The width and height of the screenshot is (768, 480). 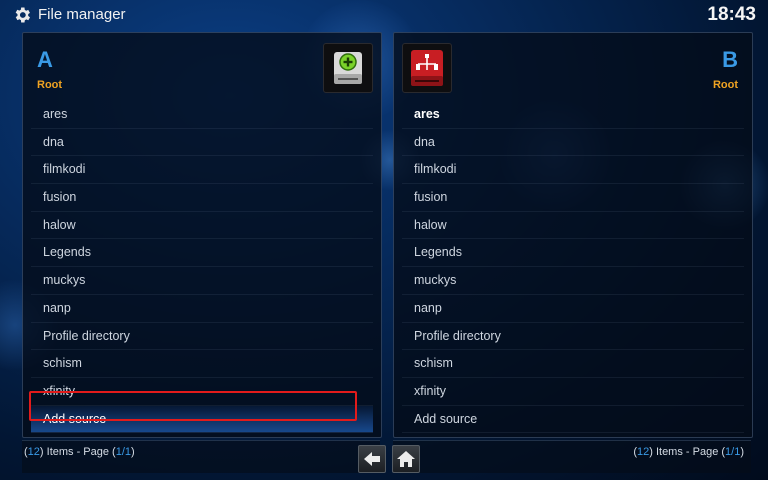 What do you see at coordinates (45, 59) in the screenshot?
I see `panel-letter: A` at bounding box center [45, 59].